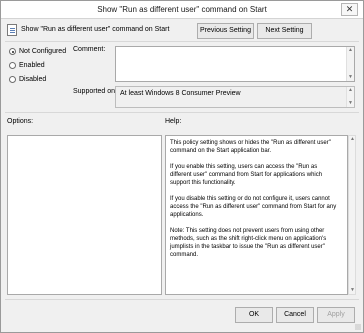 The image size is (364, 333). I want to click on options-label: Options:, so click(20, 121).